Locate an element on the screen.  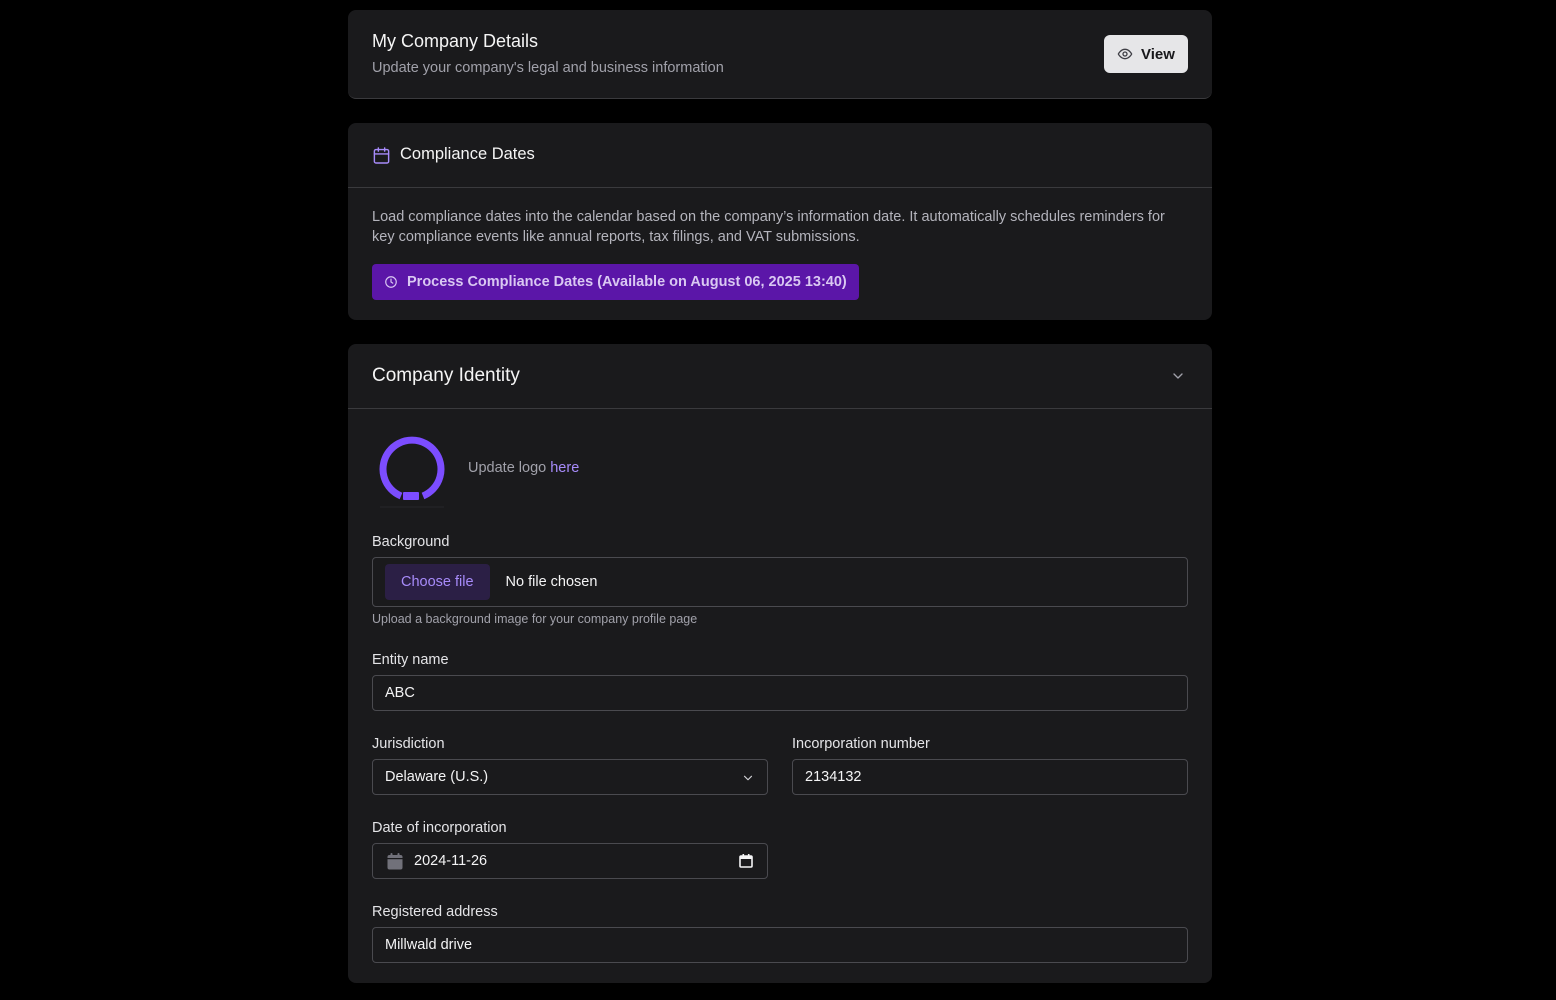
date-of-incorporation-input: 2024-11-26 is located at coordinates (570, 861).